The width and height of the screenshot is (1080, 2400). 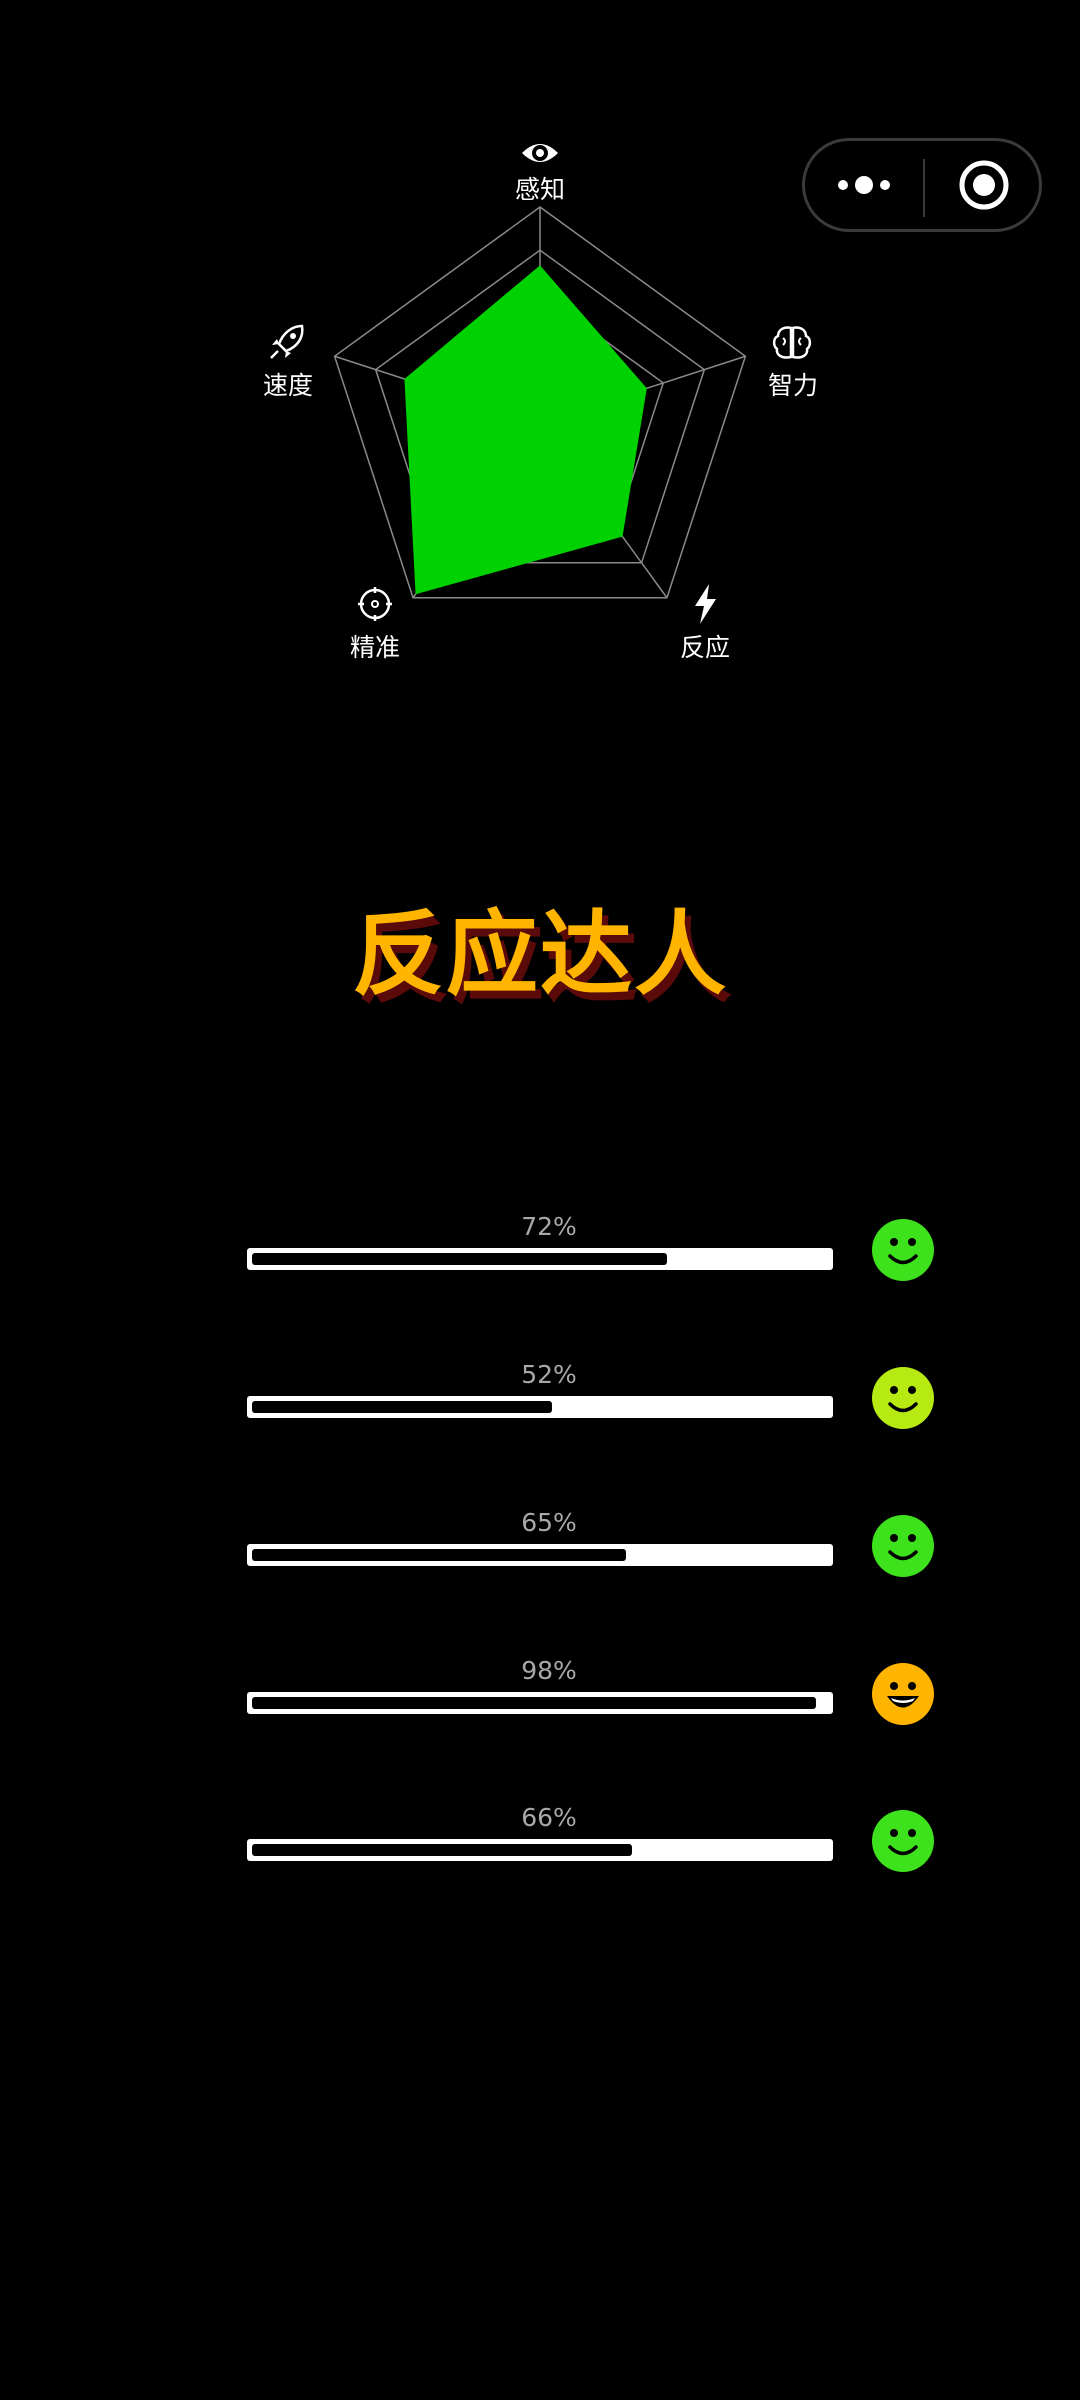 What do you see at coordinates (549, 1374) in the screenshot?
I see `stat-percent-label: 52%` at bounding box center [549, 1374].